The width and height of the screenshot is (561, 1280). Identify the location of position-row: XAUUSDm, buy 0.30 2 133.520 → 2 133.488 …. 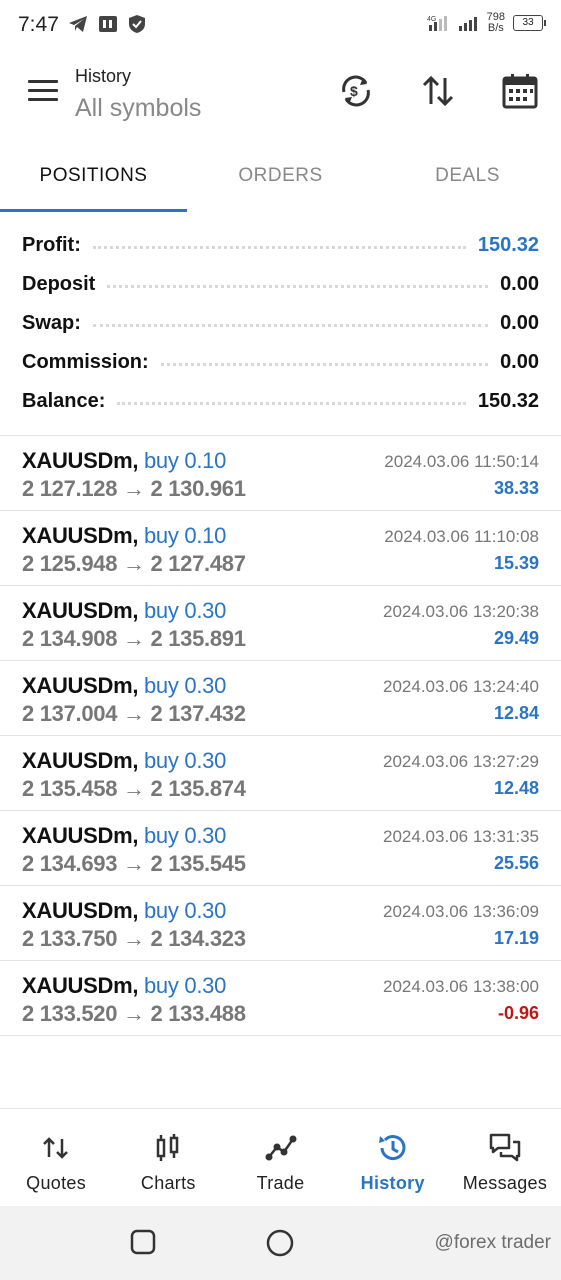
(280, 998).